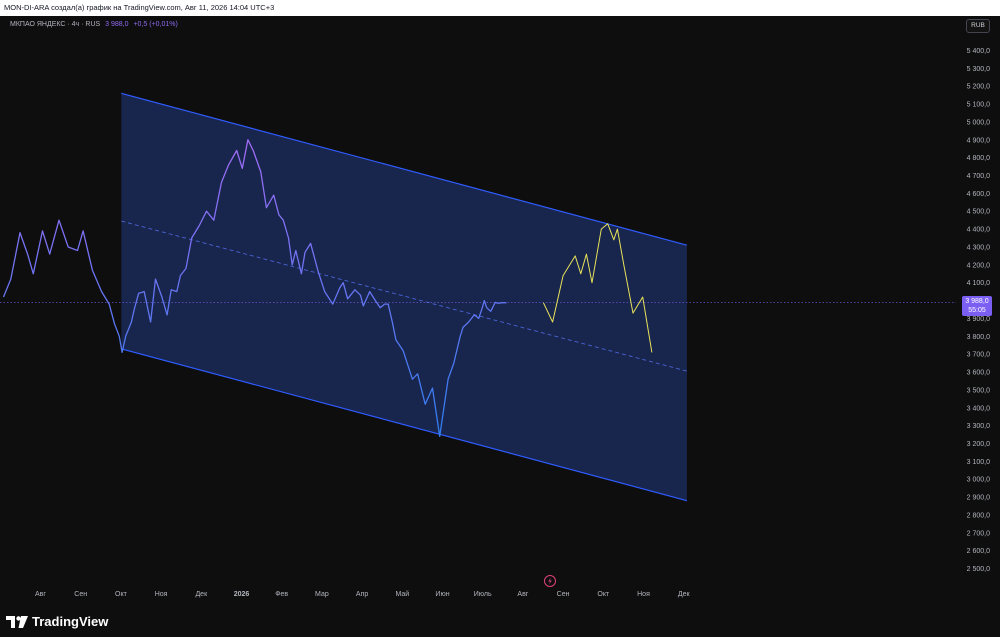 The width and height of the screenshot is (1000, 637). What do you see at coordinates (322, 594) in the screenshot?
I see `x-tick-label: Мар` at bounding box center [322, 594].